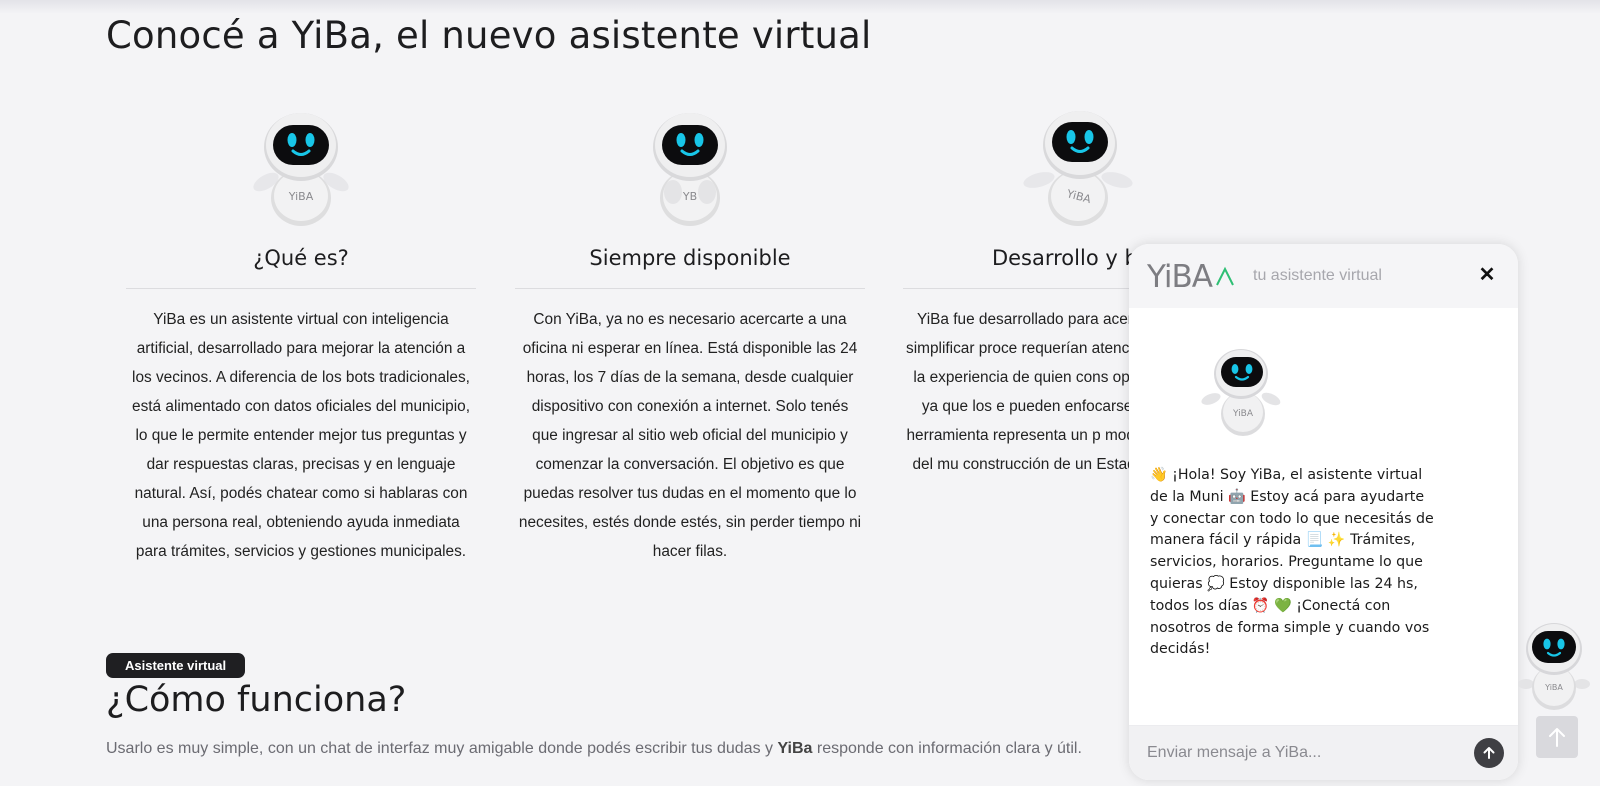 The image size is (1600, 786). Describe the element at coordinates (690, 169) in the screenshot. I see `robot-mascot-icon: YB` at that location.